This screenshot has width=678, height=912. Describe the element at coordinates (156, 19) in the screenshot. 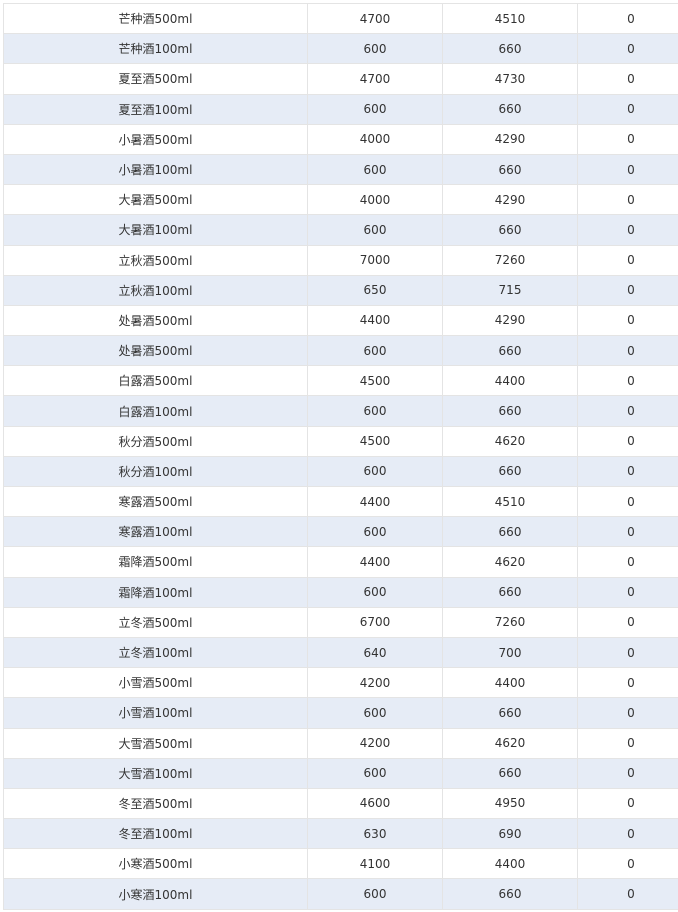

I see `product-name-cell: 芒种酒500ml` at that location.